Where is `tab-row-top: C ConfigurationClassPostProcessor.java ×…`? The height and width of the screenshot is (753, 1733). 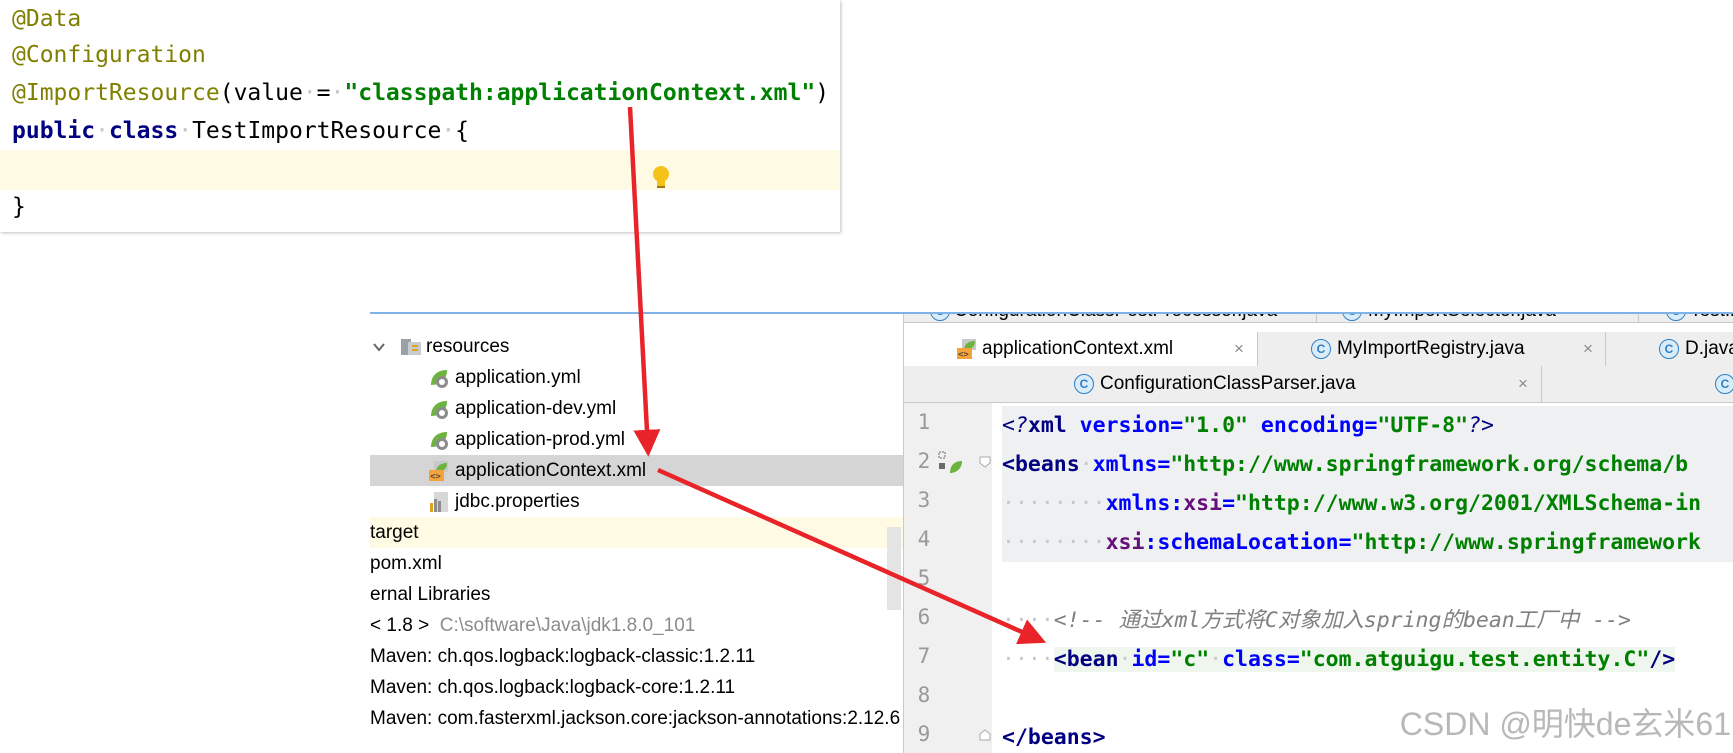 tab-row-top: C ConfigurationClassPostProcessor.java ×… is located at coordinates (1318, 318).